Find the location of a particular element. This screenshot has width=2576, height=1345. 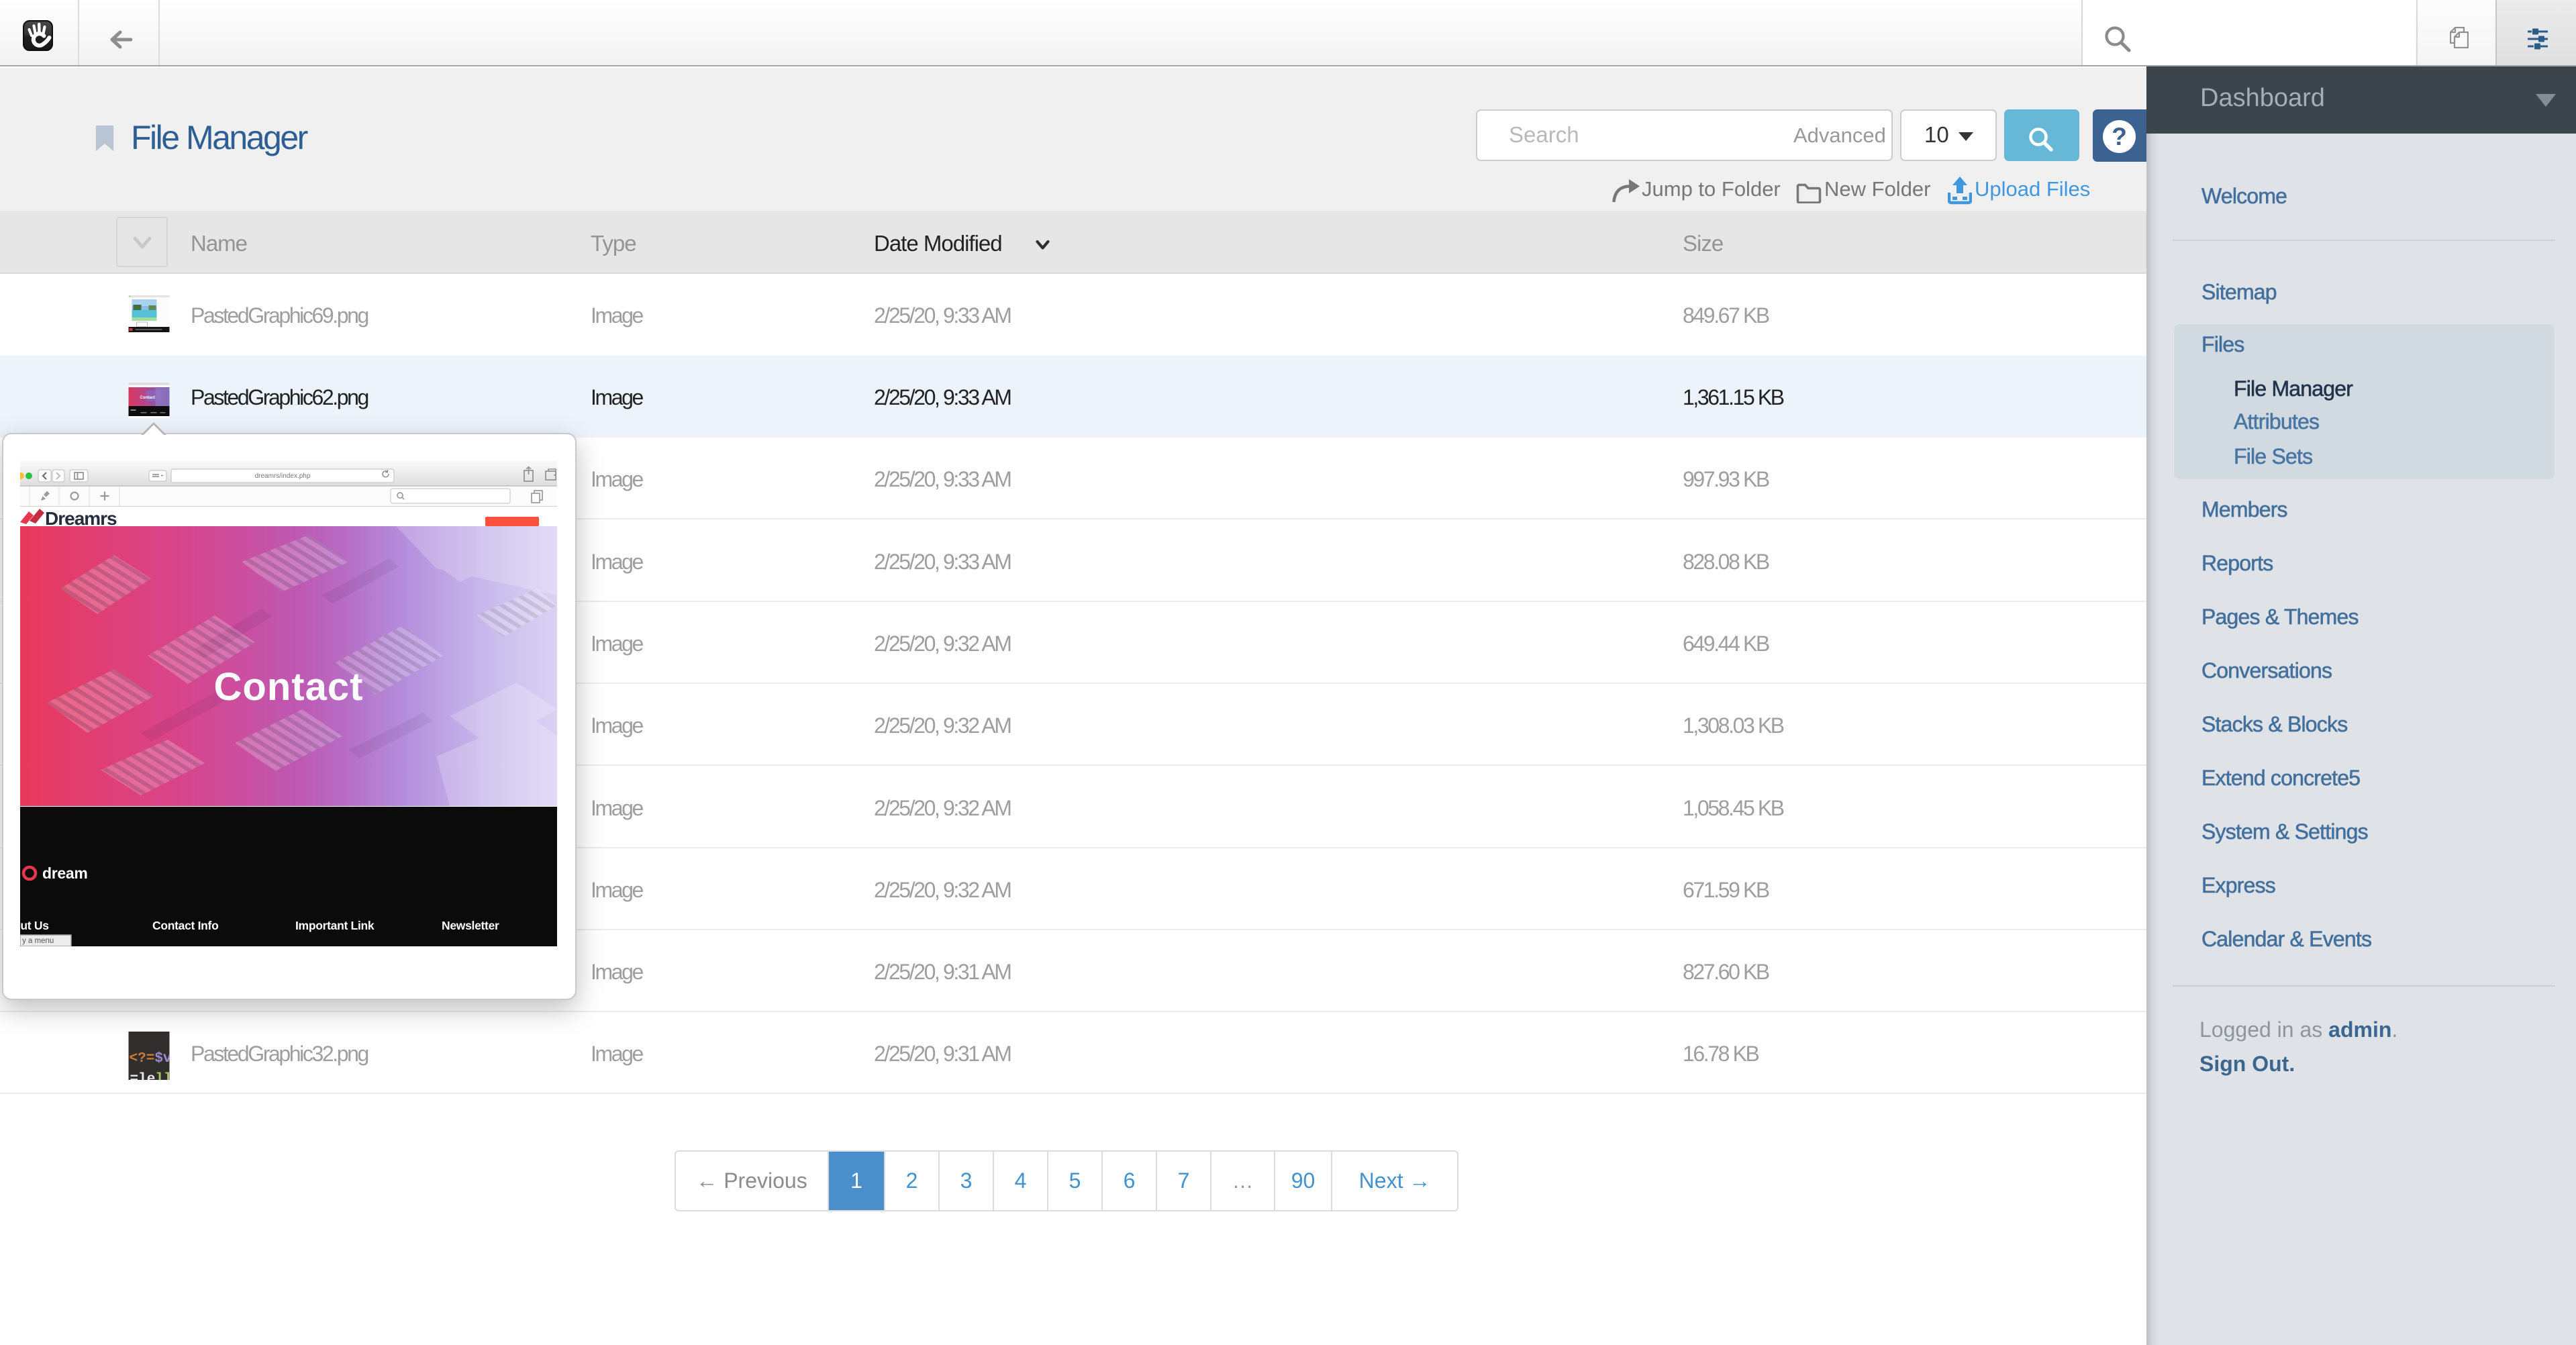

svg-text: Important Link is located at coordinates (335, 925).